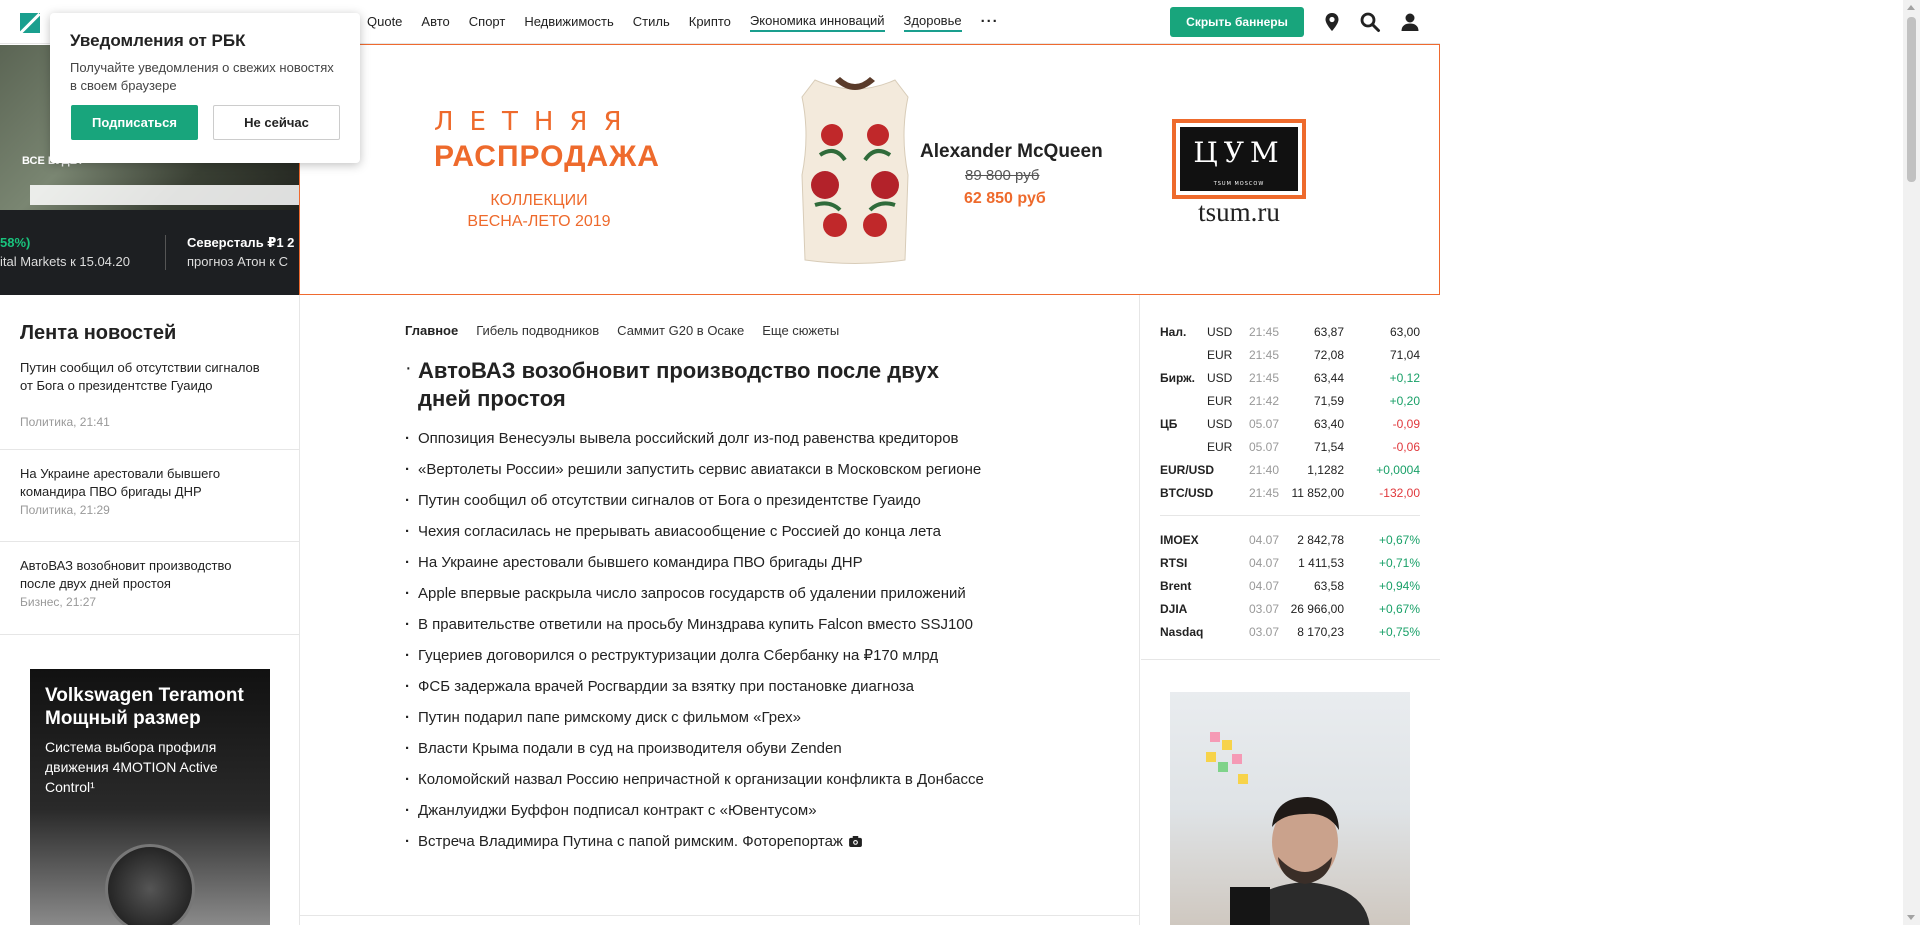 This screenshot has height=925, width=1920. Describe the element at coordinates (1300, 861) in the screenshot. I see `presenter-image` at that location.